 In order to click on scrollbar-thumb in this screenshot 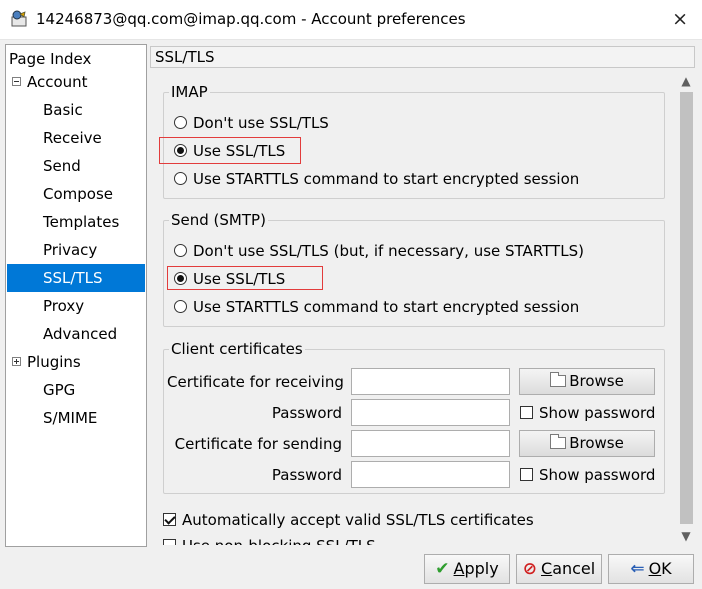, I will do `click(686, 308)`.